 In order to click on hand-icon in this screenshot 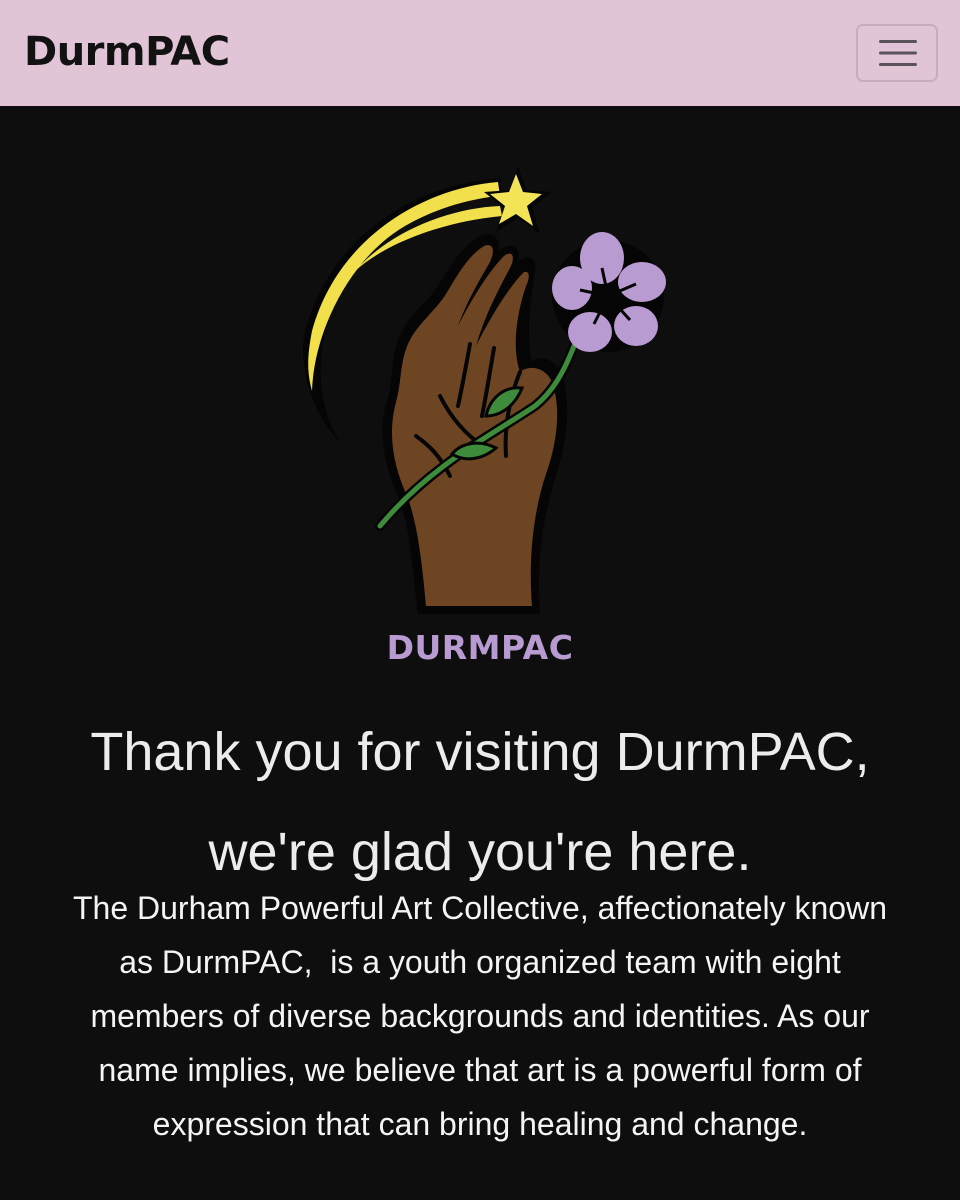, I will do `click(475, 424)`.